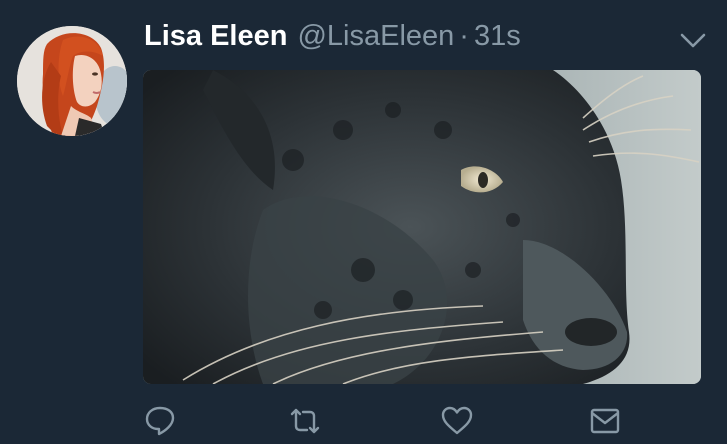  What do you see at coordinates (497, 36) in the screenshot?
I see `timestamp: 31s` at bounding box center [497, 36].